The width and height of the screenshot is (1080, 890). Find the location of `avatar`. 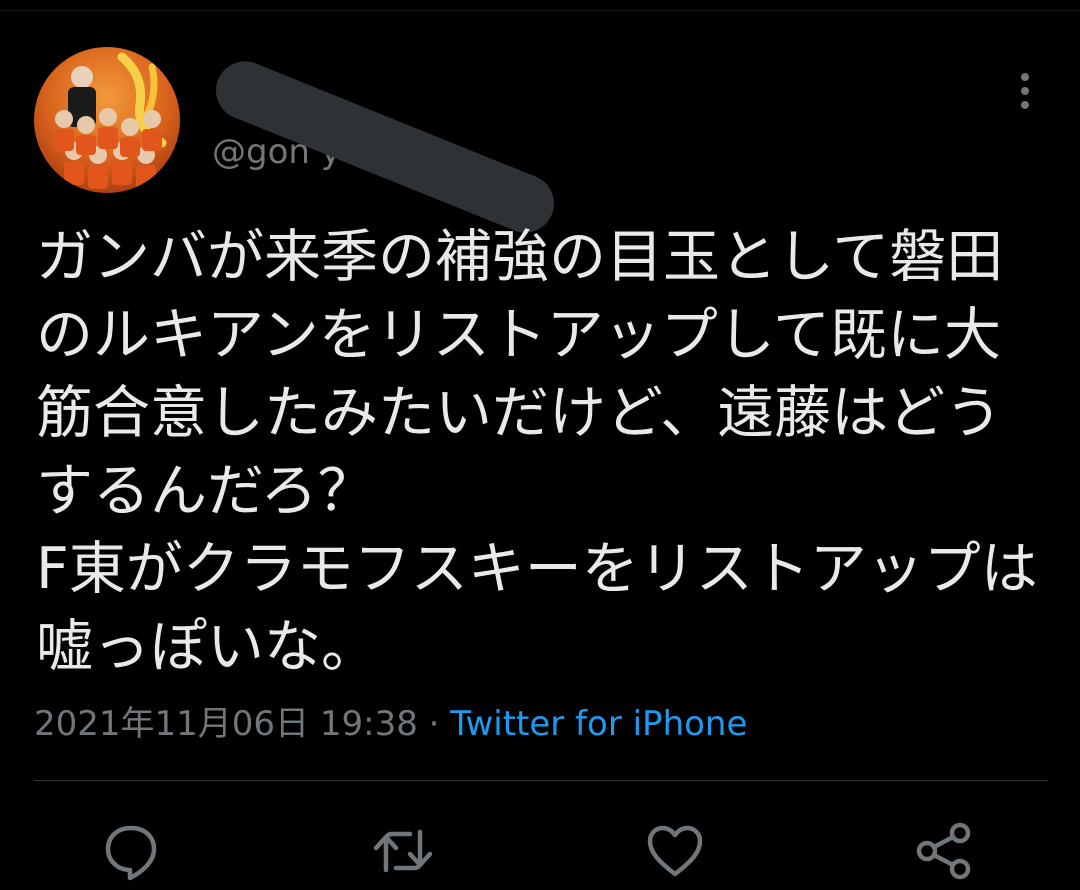

avatar is located at coordinates (107, 120).